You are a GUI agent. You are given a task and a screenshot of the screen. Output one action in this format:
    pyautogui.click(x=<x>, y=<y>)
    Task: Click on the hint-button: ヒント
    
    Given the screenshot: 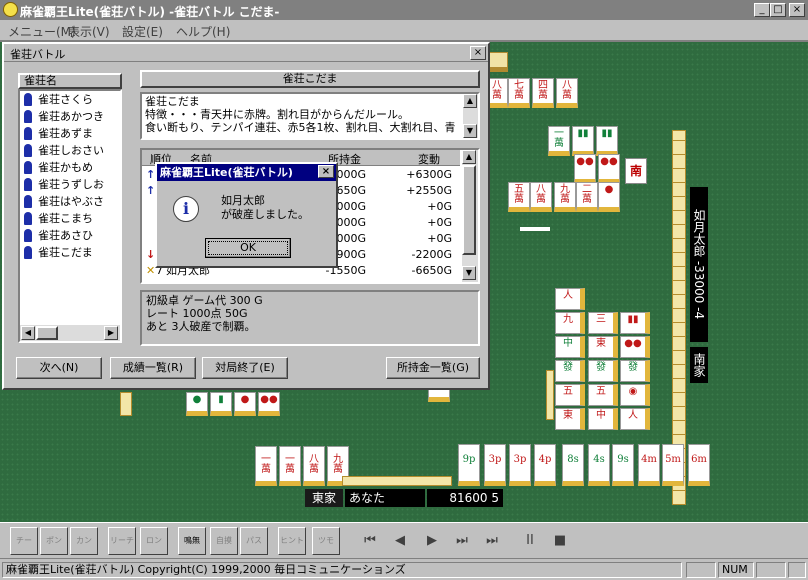 What is the action you would take?
    pyautogui.click(x=292, y=541)
    